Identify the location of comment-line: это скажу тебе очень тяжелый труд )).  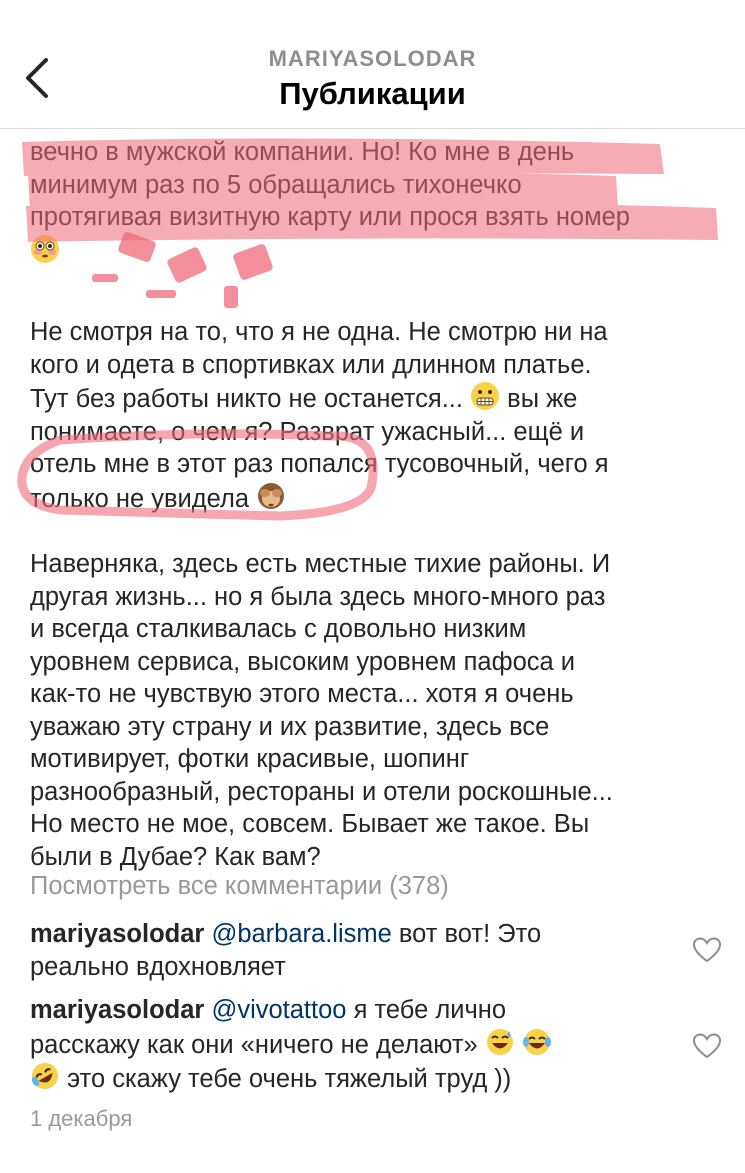
(335, 1078).